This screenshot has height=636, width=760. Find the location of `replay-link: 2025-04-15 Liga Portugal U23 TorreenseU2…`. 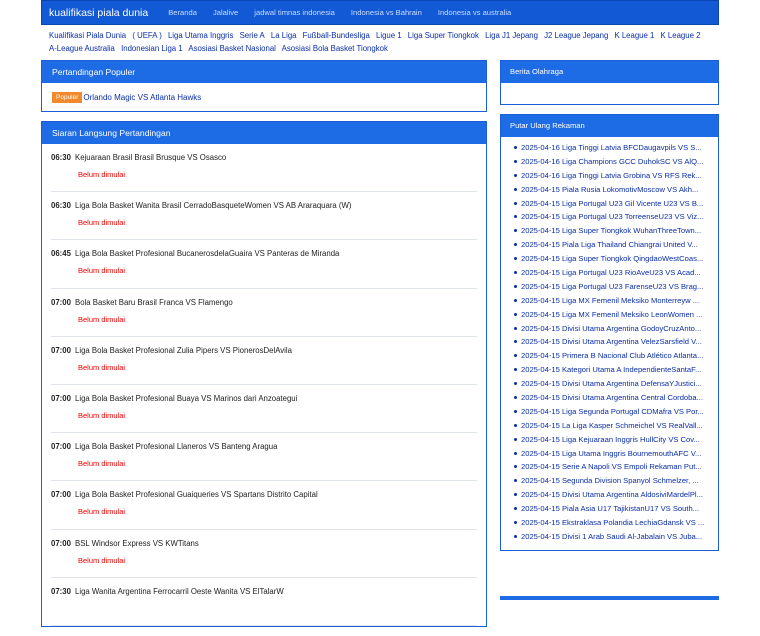

replay-link: 2025-04-15 Liga Portugal U23 TorreenseU2… is located at coordinates (612, 216).